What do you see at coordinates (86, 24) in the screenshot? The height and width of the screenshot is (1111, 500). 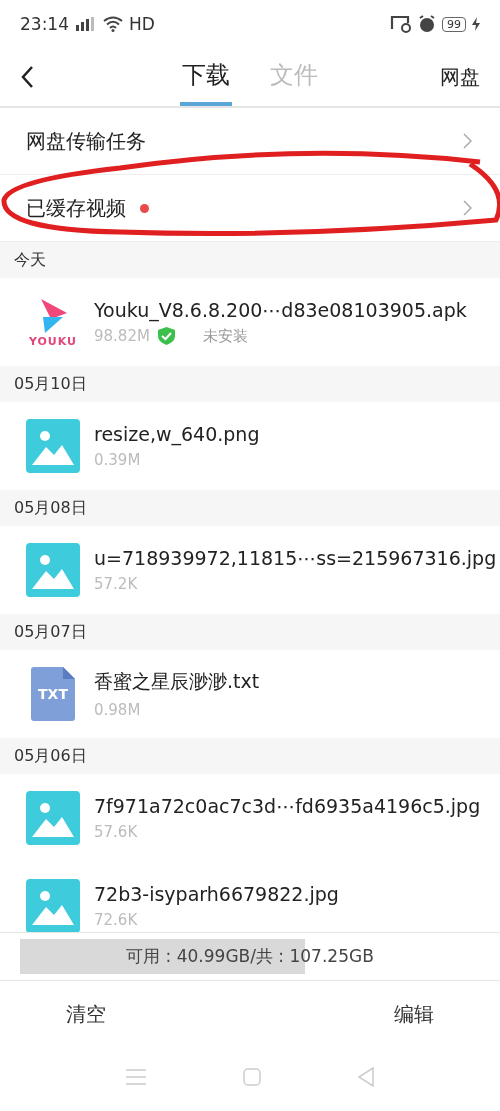 I see `signal-icon` at bounding box center [86, 24].